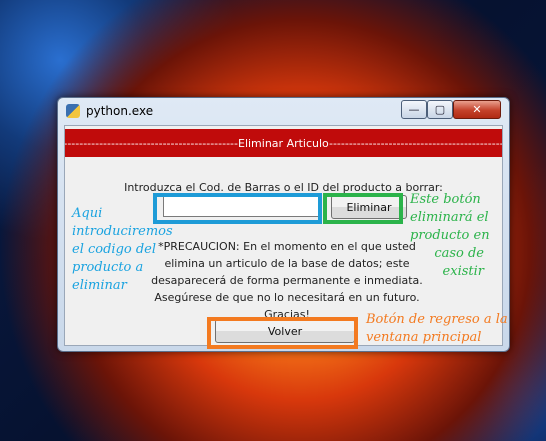  I want to click on back-button: Volver, so click(285, 331).